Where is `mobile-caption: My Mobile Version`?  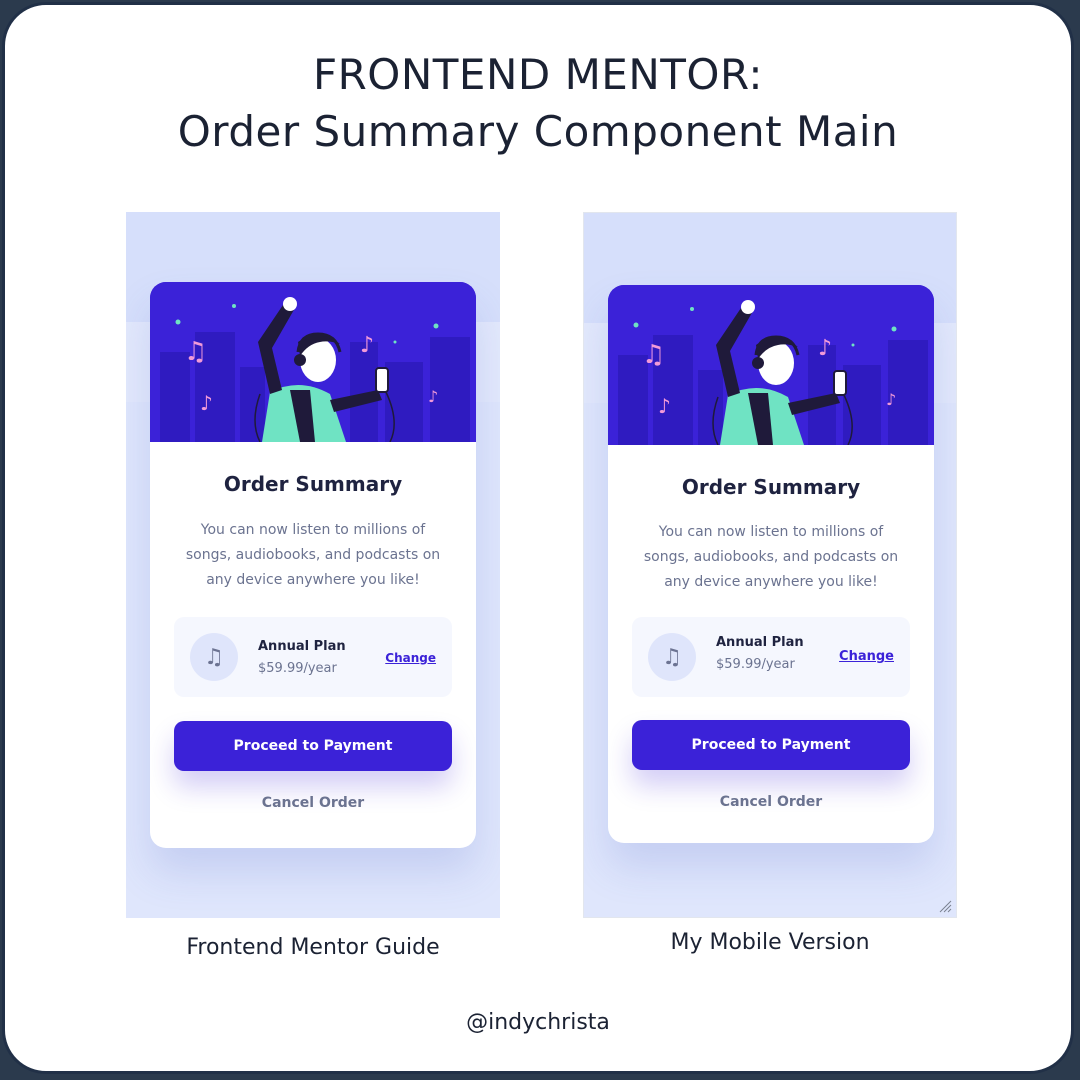
mobile-caption: My Mobile Version is located at coordinates (770, 942).